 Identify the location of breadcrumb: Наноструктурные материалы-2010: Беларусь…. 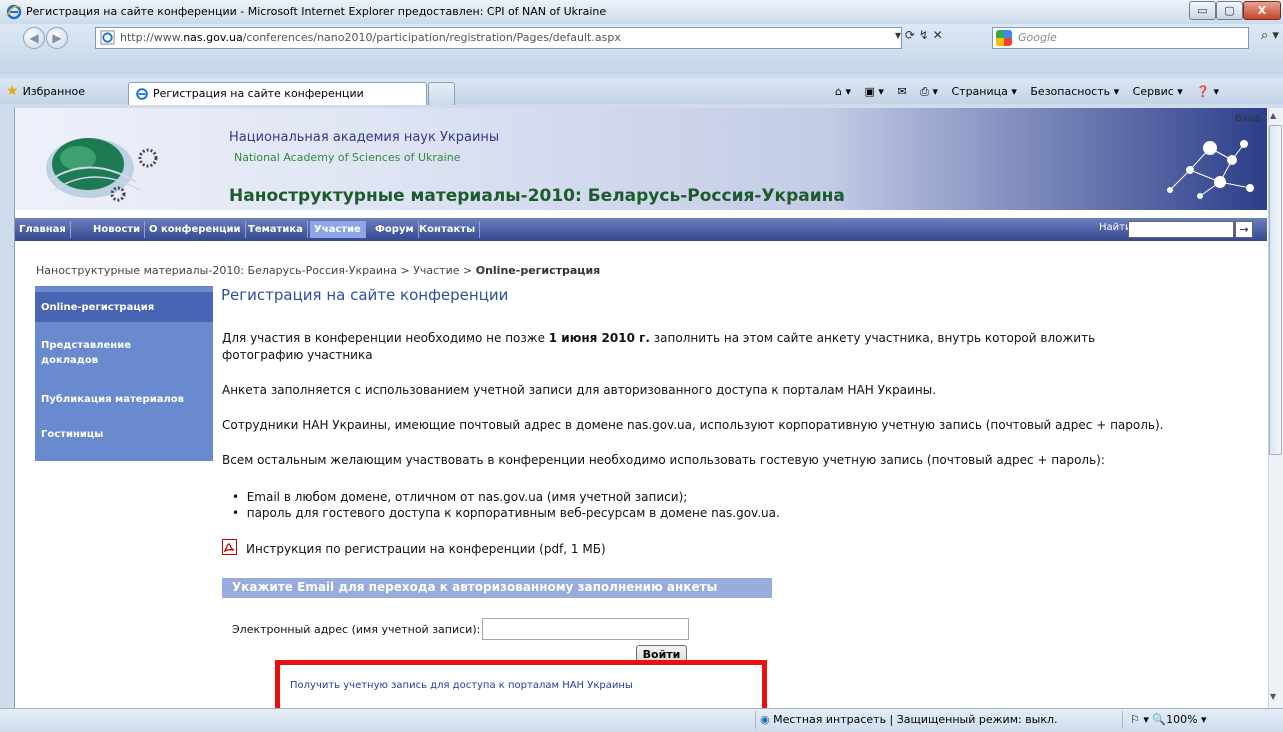
(318, 270).